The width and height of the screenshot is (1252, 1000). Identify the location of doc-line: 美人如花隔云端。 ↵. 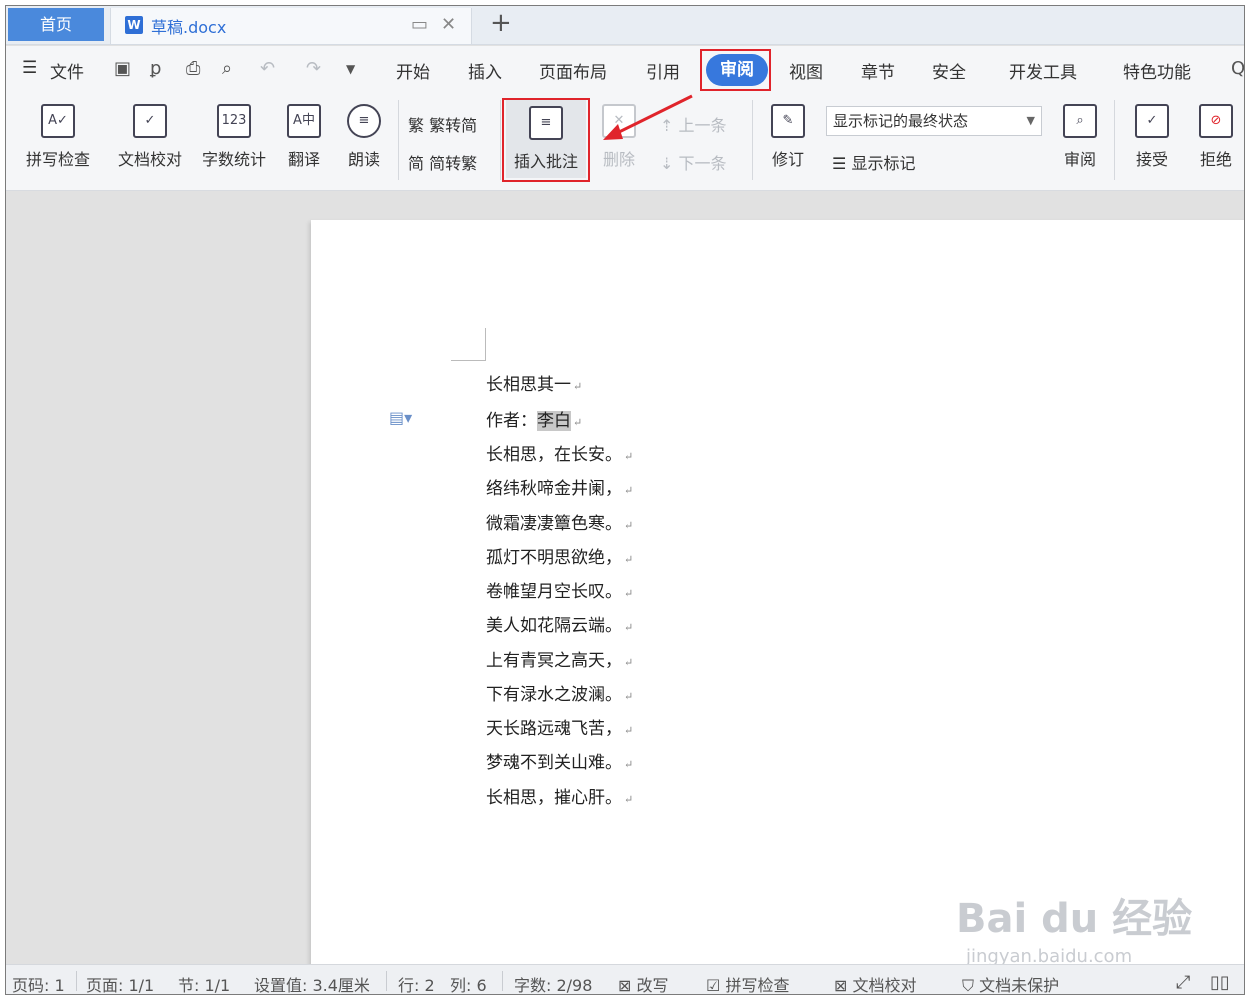
(560, 626).